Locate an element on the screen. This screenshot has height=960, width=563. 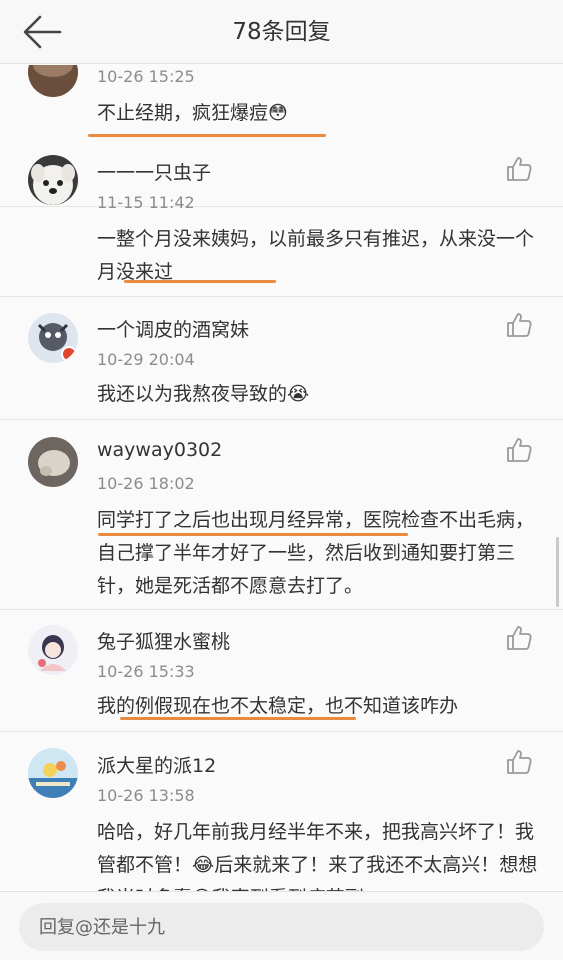
back-button is located at coordinates (42, 32).